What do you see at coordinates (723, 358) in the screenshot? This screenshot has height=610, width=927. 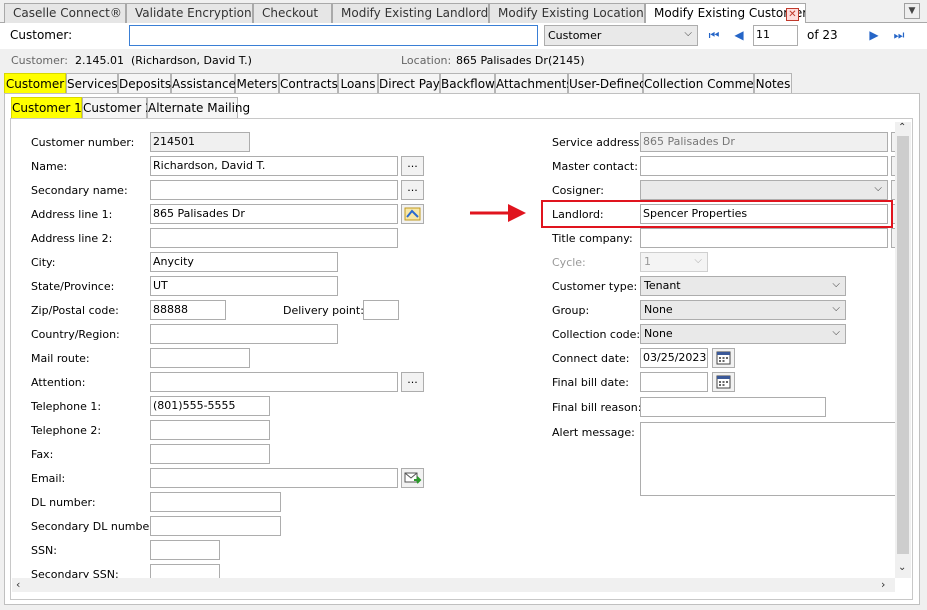 I see `connect-date-calendar-icon` at bounding box center [723, 358].